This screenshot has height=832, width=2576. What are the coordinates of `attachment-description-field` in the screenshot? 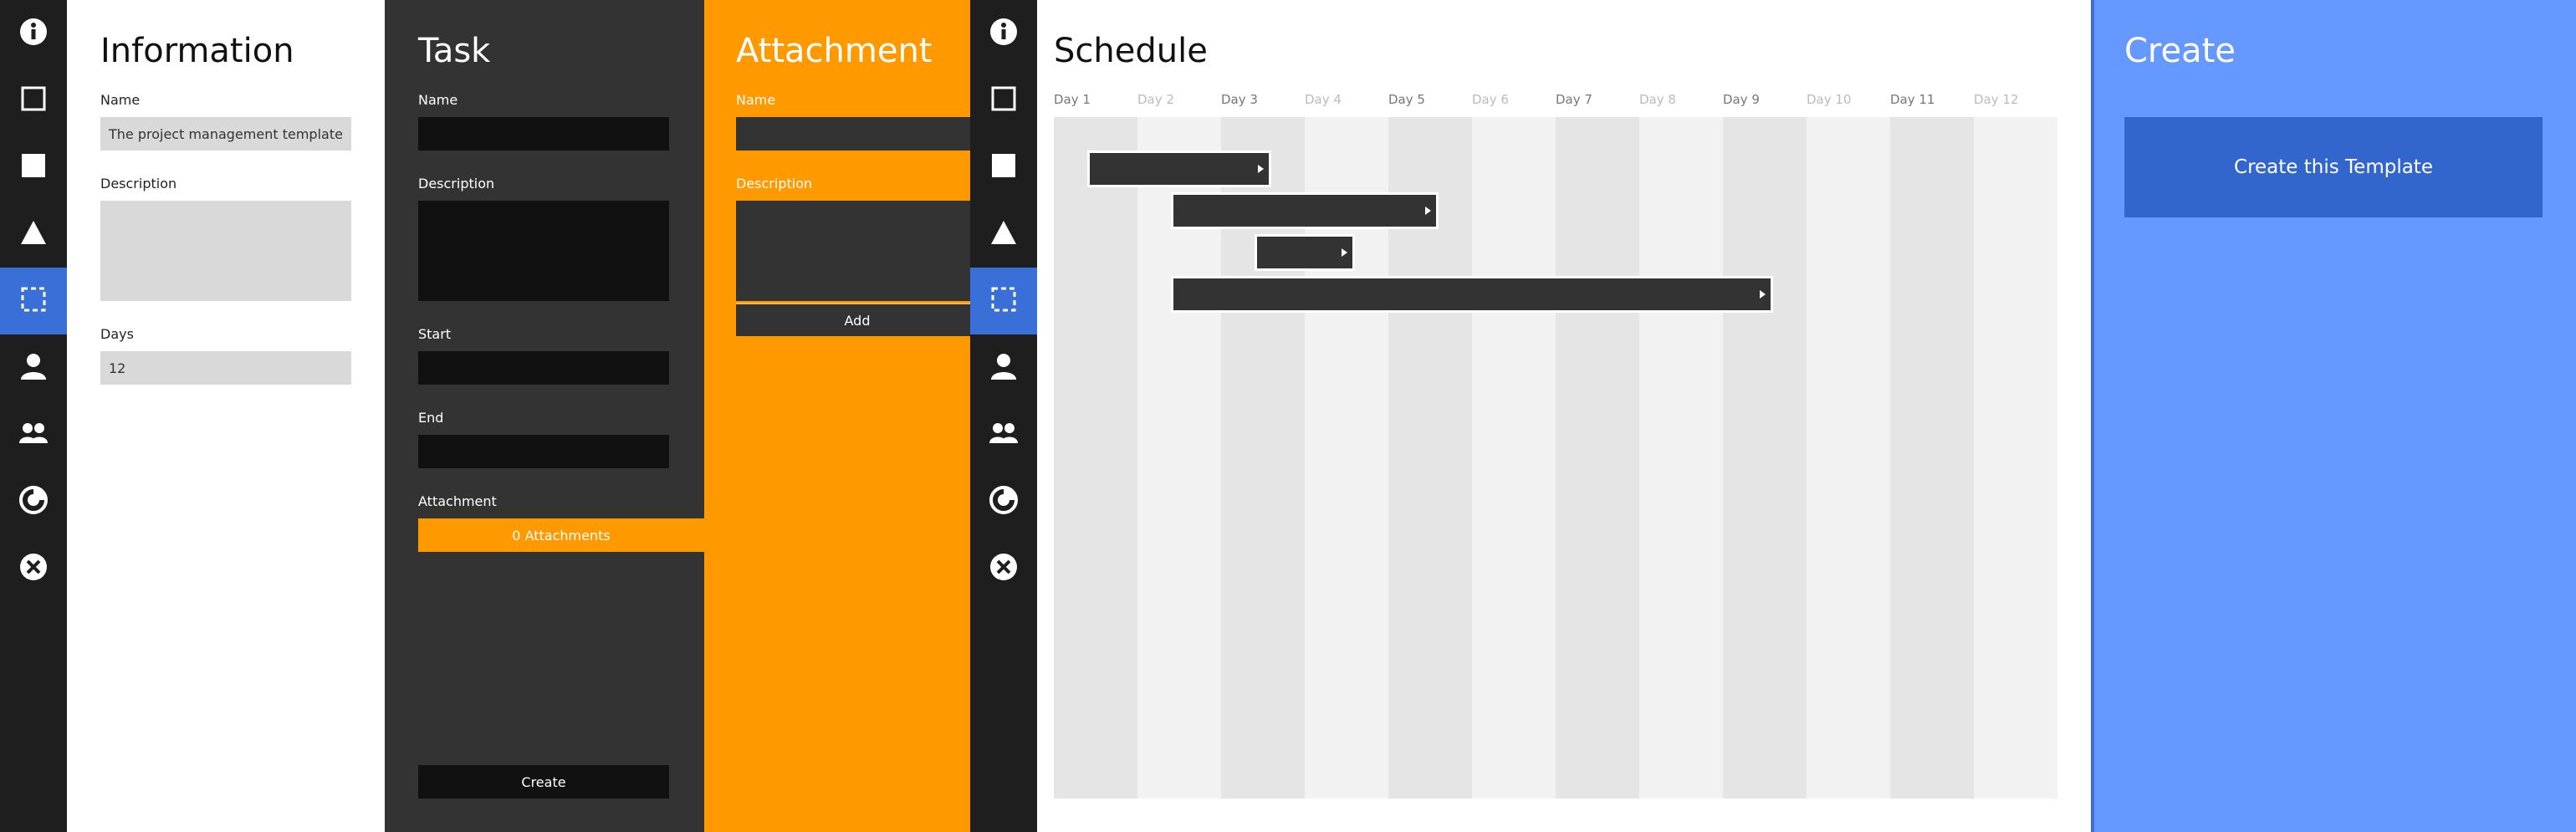 It's located at (853, 251).